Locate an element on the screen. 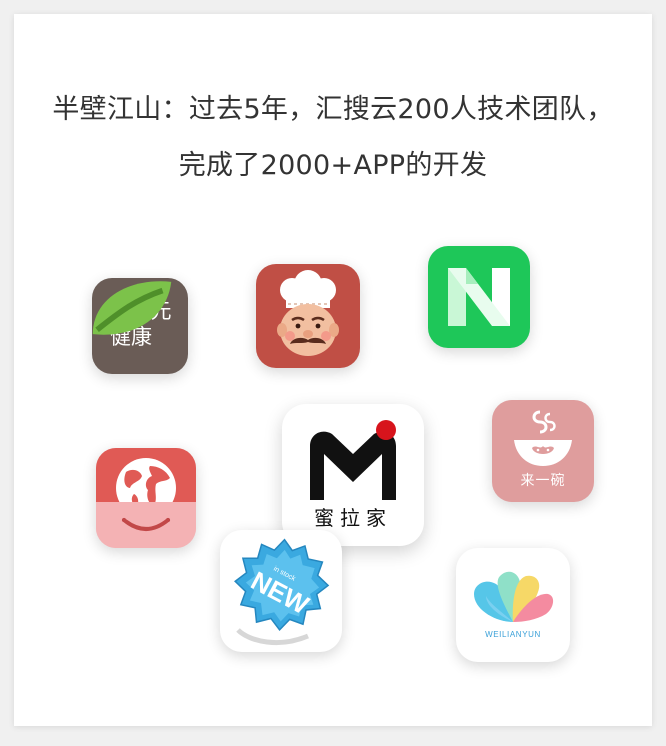  bowl-app-label: 来一碗 is located at coordinates (543, 481).